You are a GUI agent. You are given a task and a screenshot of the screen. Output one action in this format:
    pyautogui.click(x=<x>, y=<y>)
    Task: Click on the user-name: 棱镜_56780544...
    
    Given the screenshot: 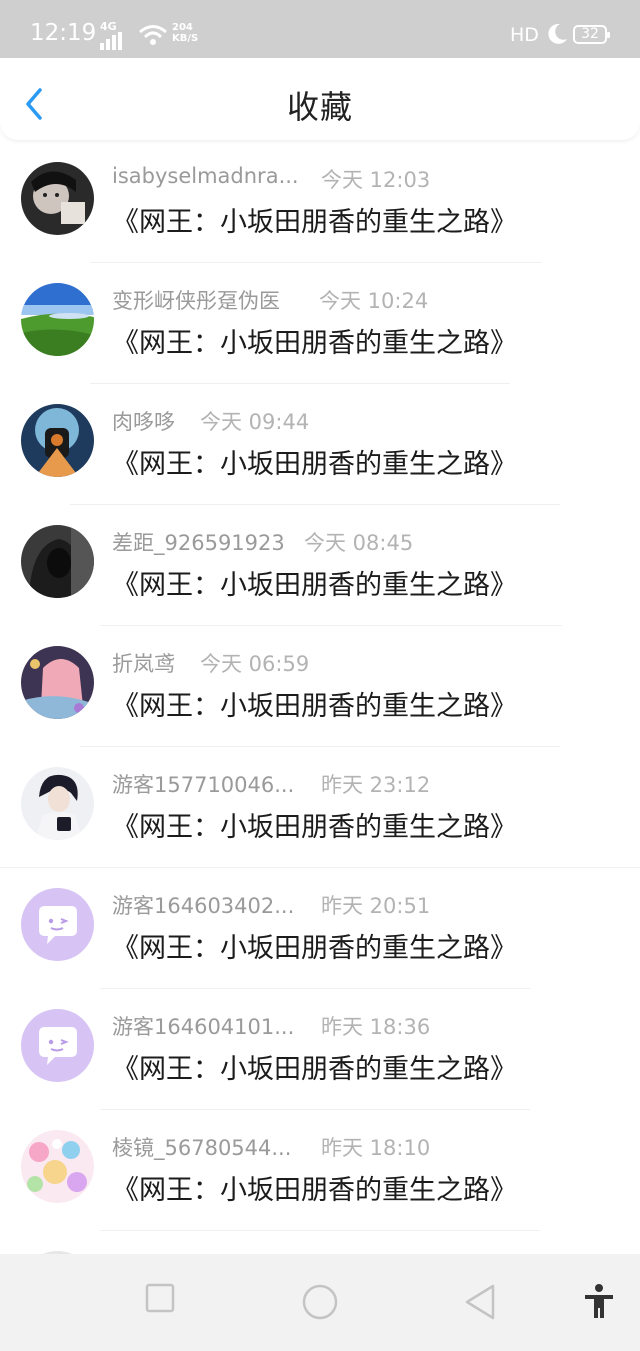 What is the action you would take?
    pyautogui.click(x=202, y=1148)
    